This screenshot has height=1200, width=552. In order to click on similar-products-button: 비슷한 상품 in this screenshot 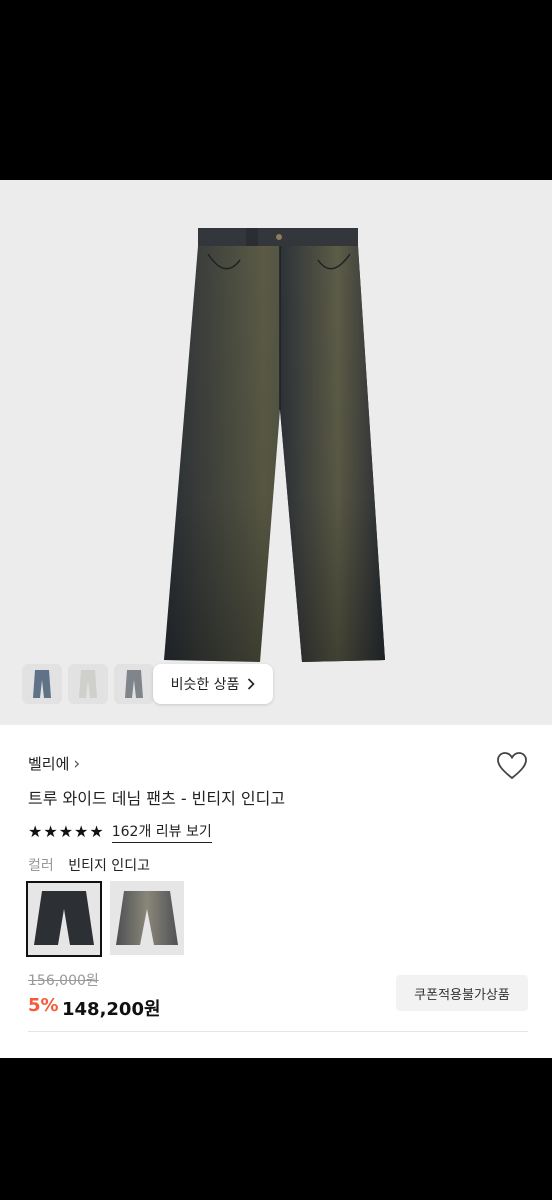, I will do `click(213, 684)`.